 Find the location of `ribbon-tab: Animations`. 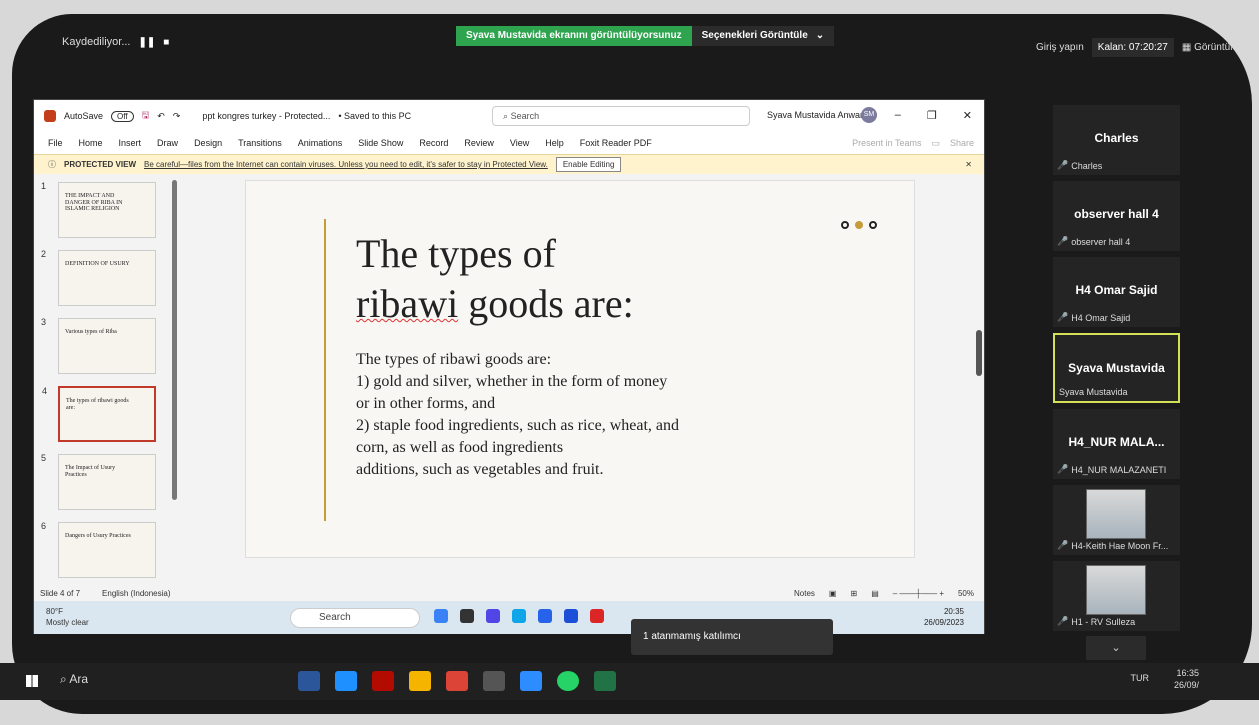

ribbon-tab: Animations is located at coordinates (320, 143).